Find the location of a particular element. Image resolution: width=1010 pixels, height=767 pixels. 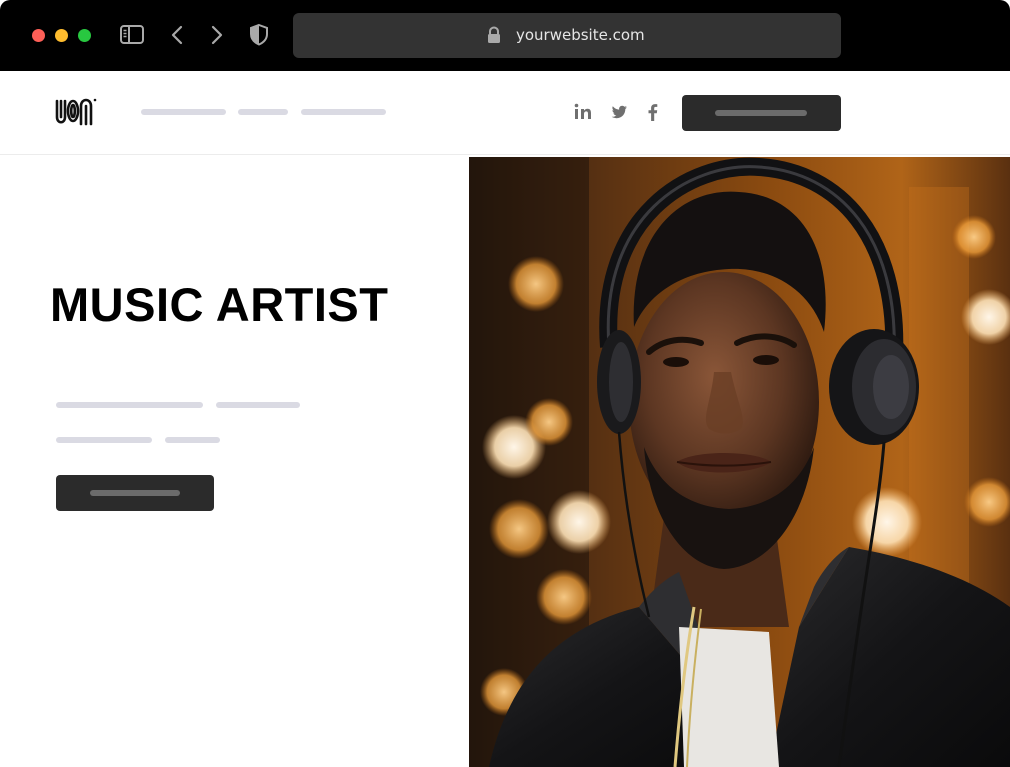

minimize-window-button is located at coordinates (61, 35).